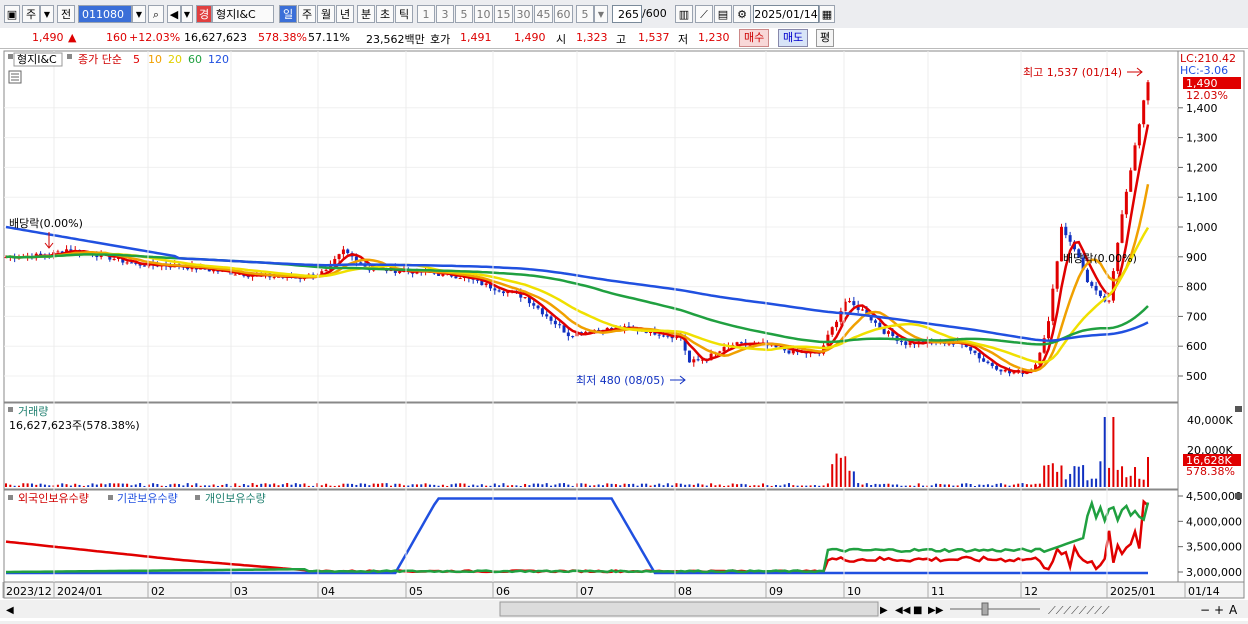 The image size is (1248, 624). Describe the element at coordinates (684, 14) in the screenshot. I see `candle-icon: ▥` at that location.